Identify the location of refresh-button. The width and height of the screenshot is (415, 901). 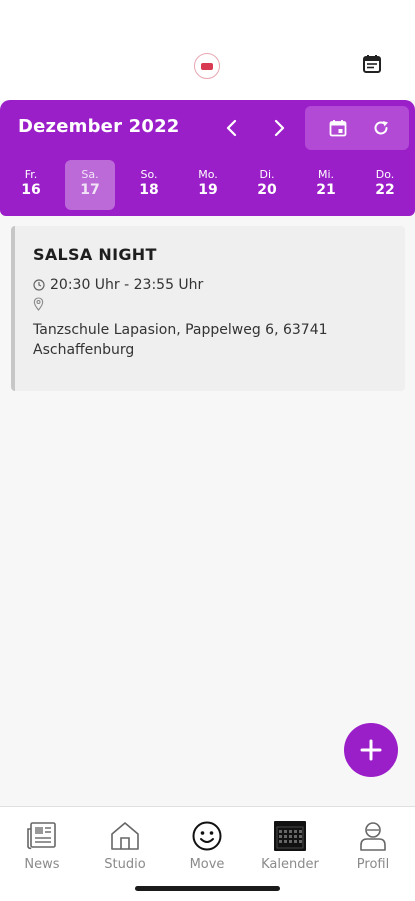
(381, 128).